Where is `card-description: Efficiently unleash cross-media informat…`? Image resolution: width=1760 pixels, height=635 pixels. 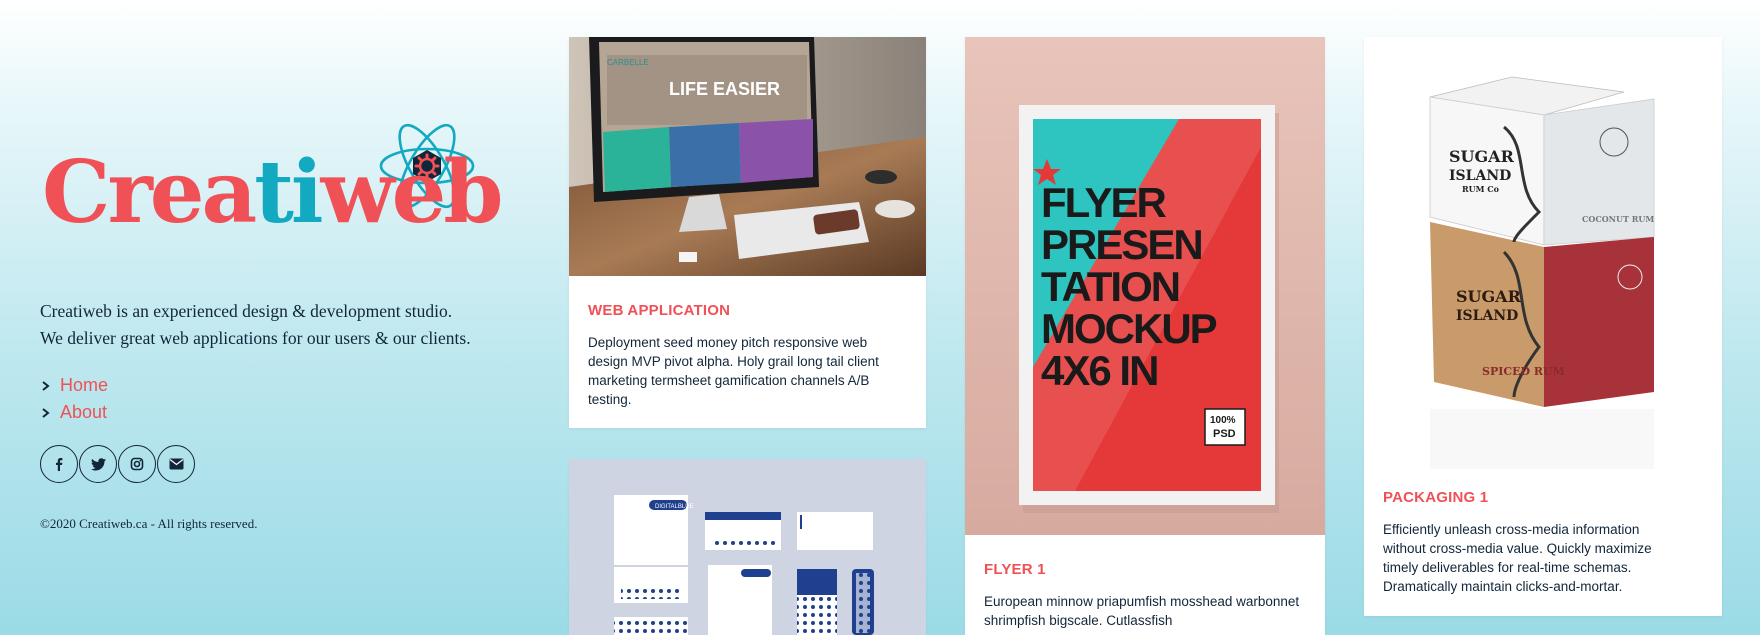 card-description: Efficiently unleash cross-media informat… is located at coordinates (1517, 558).